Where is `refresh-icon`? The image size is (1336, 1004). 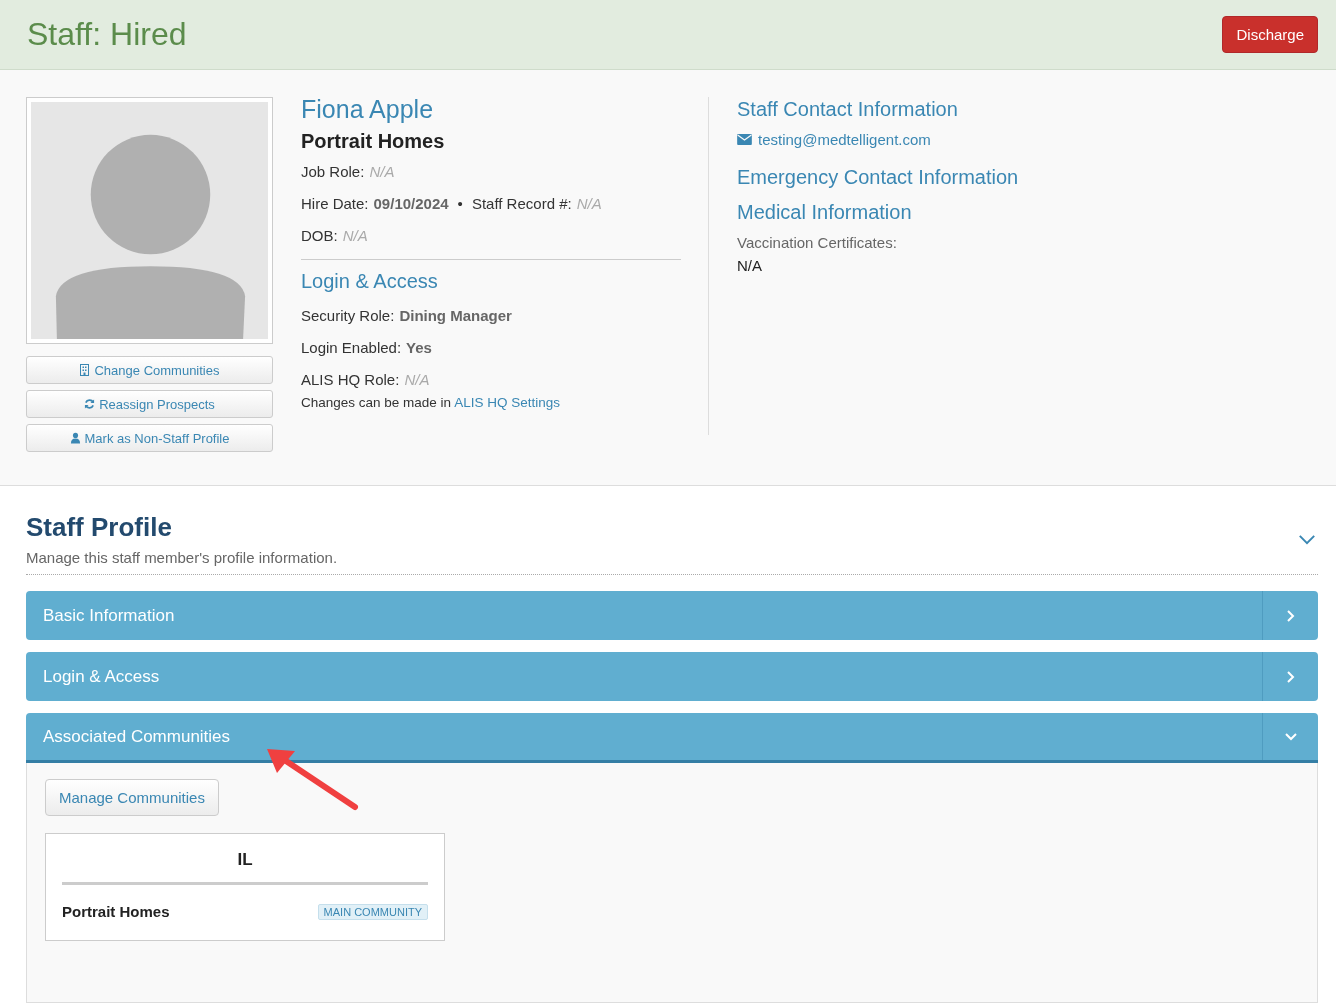 refresh-icon is located at coordinates (90, 404).